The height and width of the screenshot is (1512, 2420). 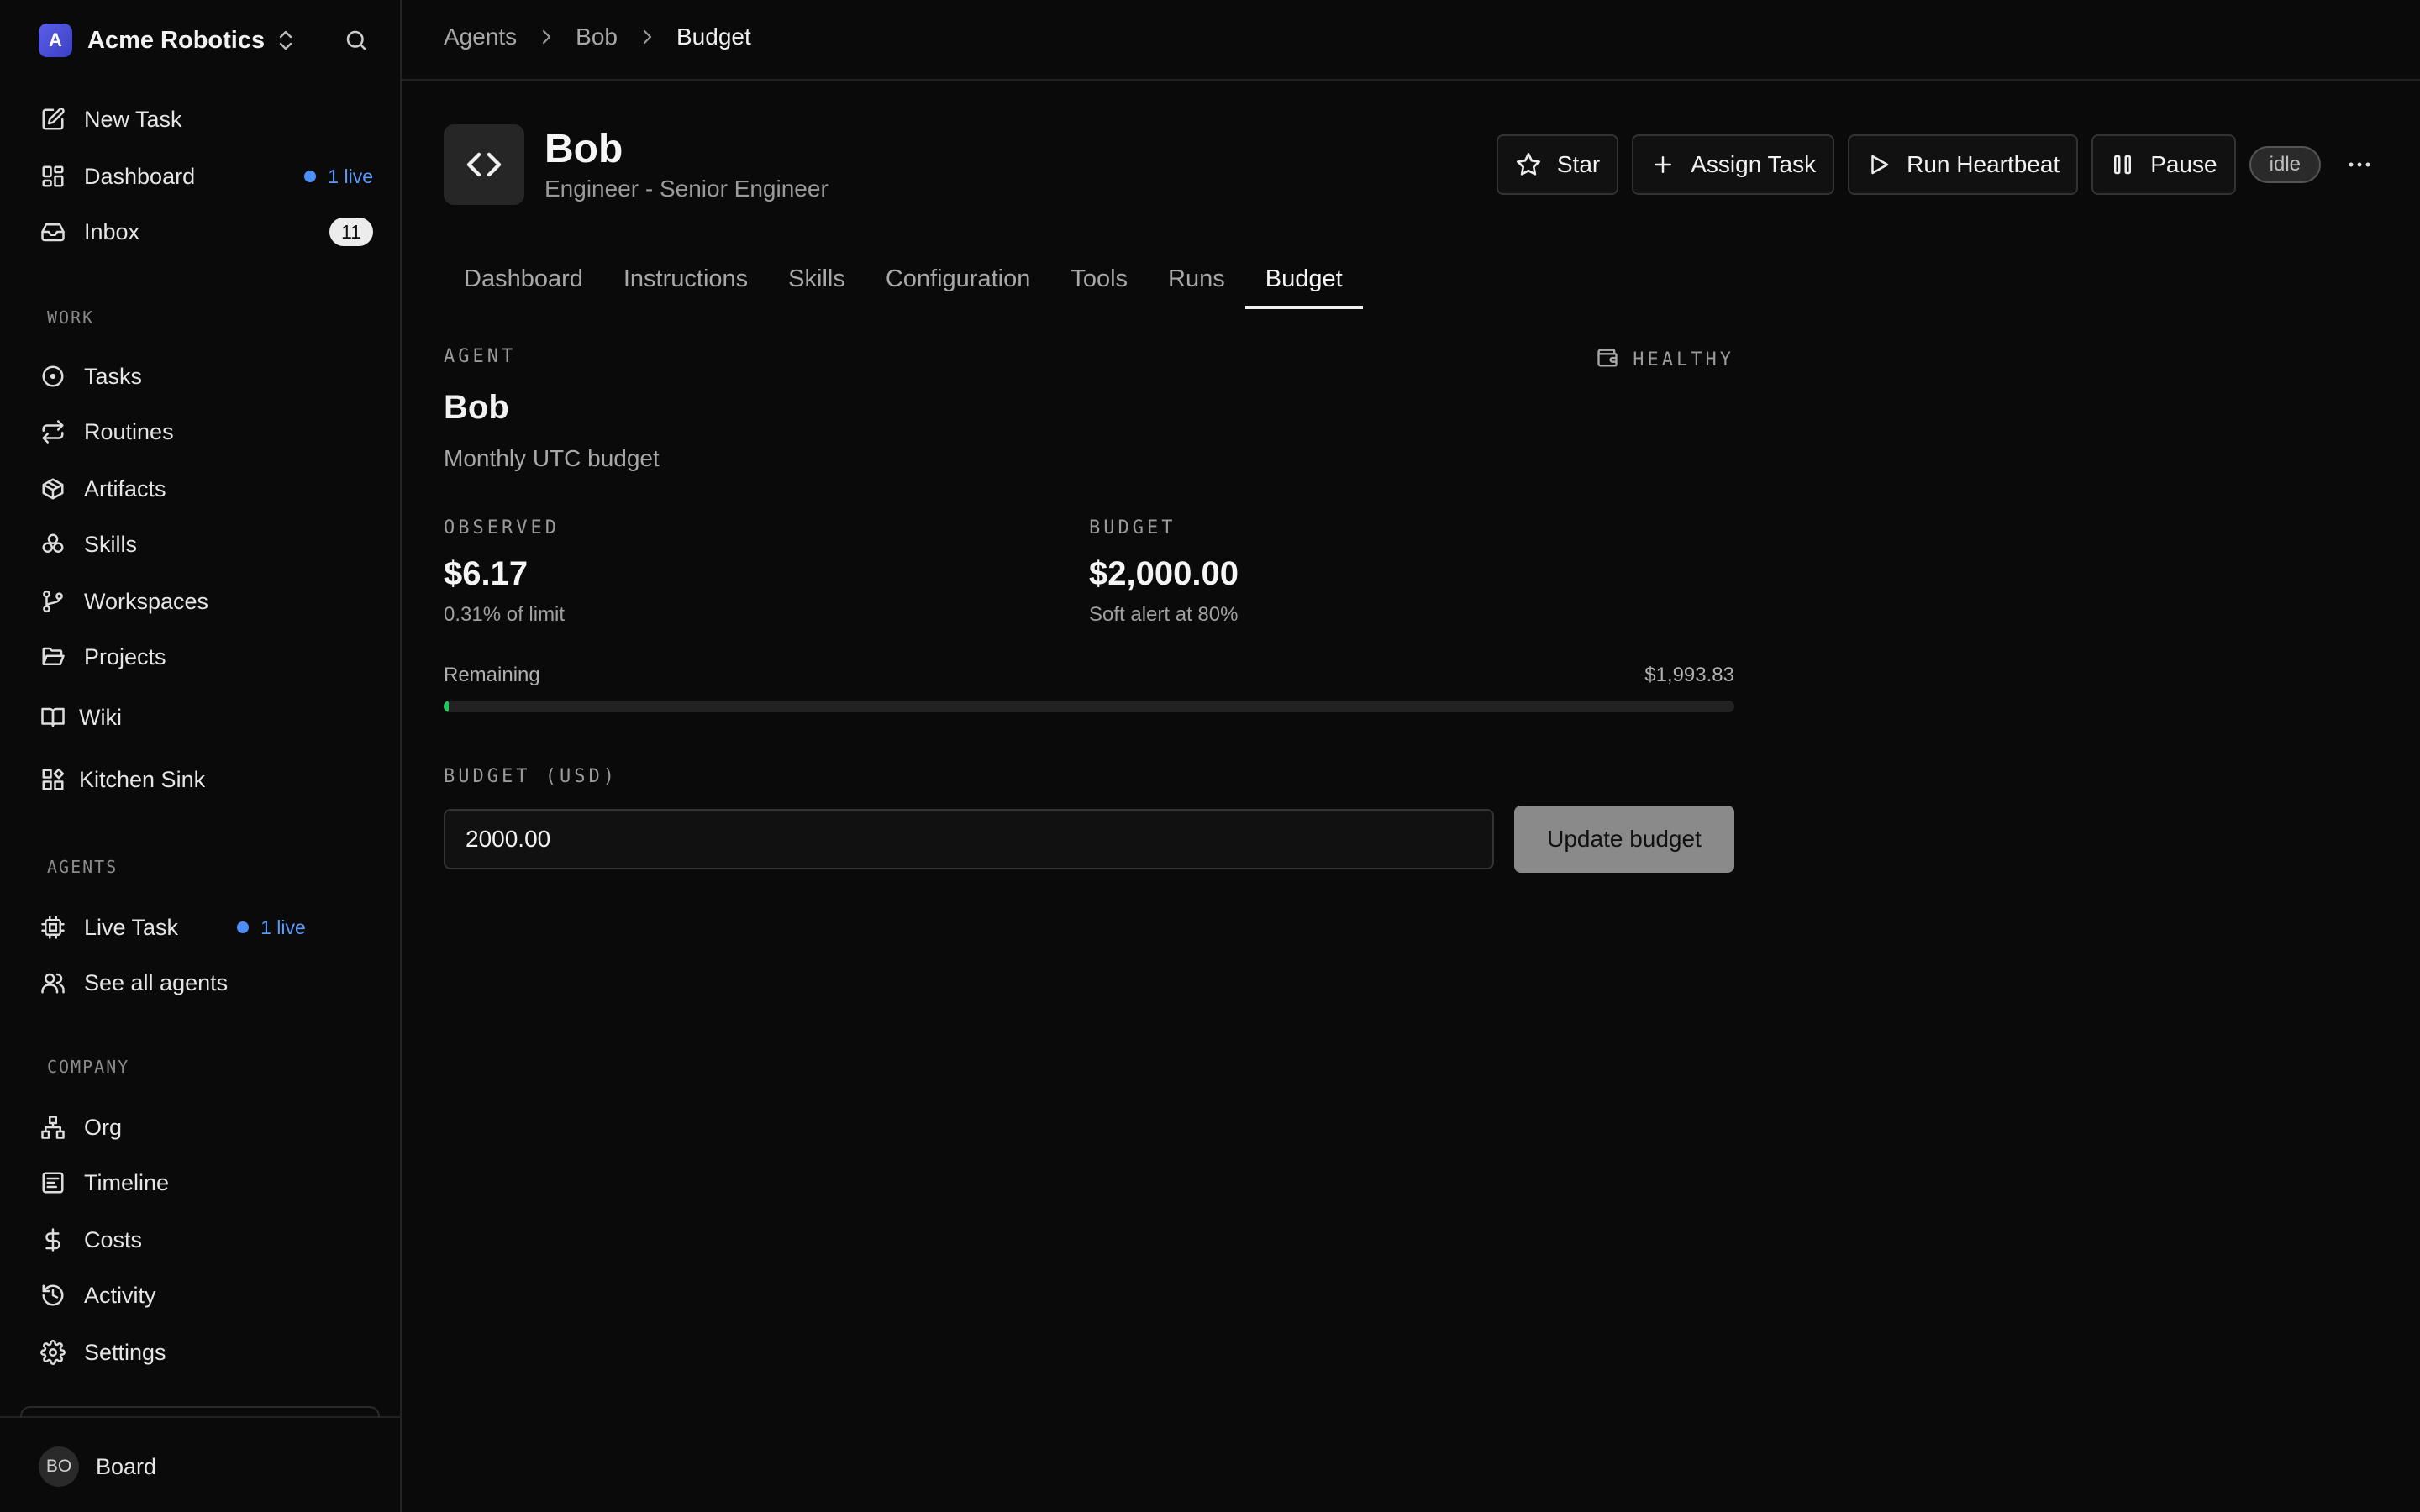 I want to click on sidebar-item-timeline: Timeline, so click(x=206, y=1183).